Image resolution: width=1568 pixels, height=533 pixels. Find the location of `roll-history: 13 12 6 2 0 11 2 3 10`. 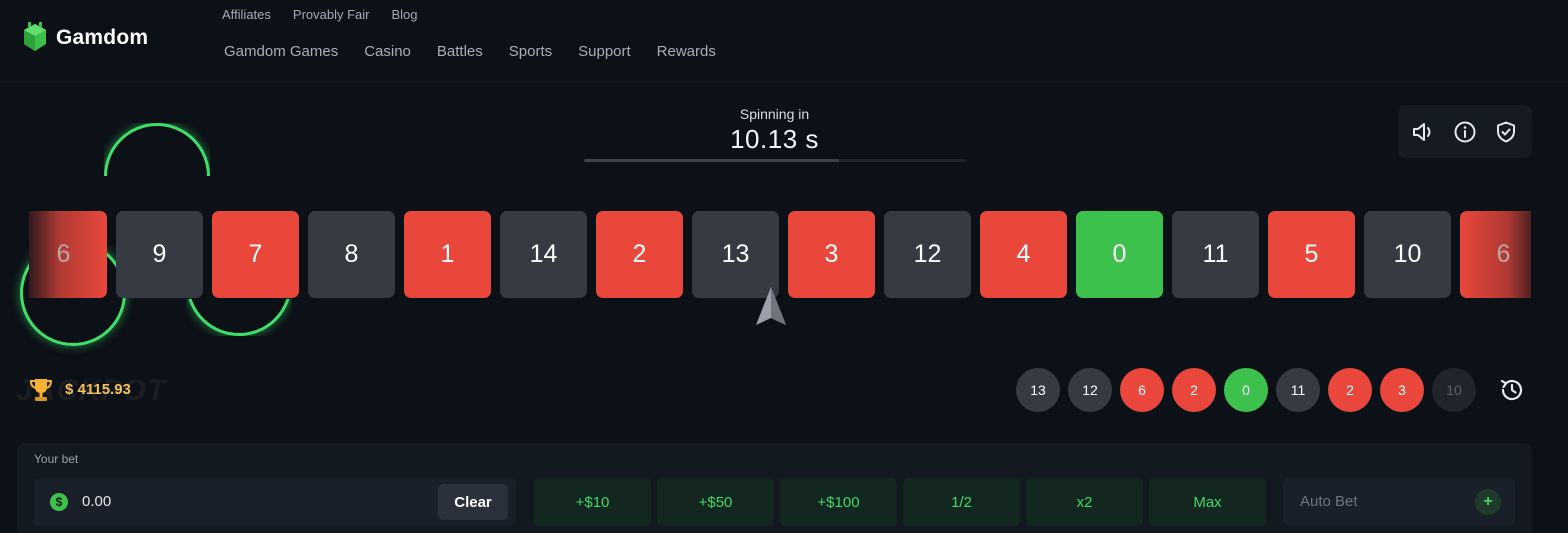

roll-history: 13 12 6 2 0 11 2 3 10 is located at coordinates (1246, 390).